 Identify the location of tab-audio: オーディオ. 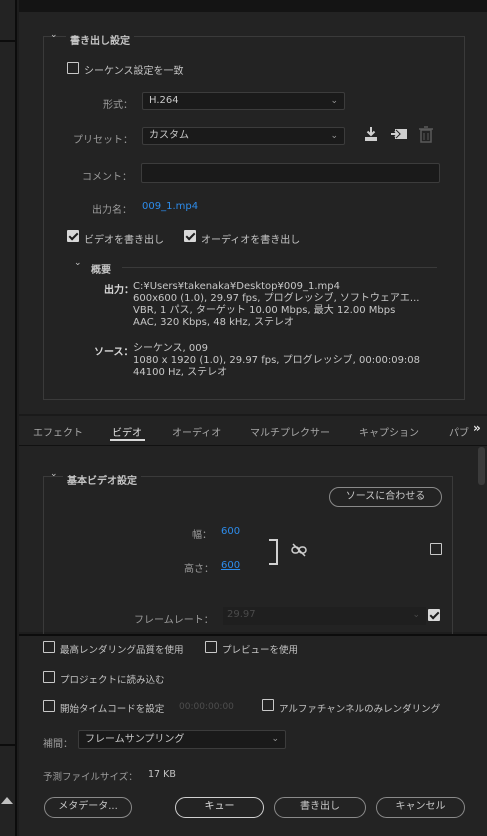
(196, 431).